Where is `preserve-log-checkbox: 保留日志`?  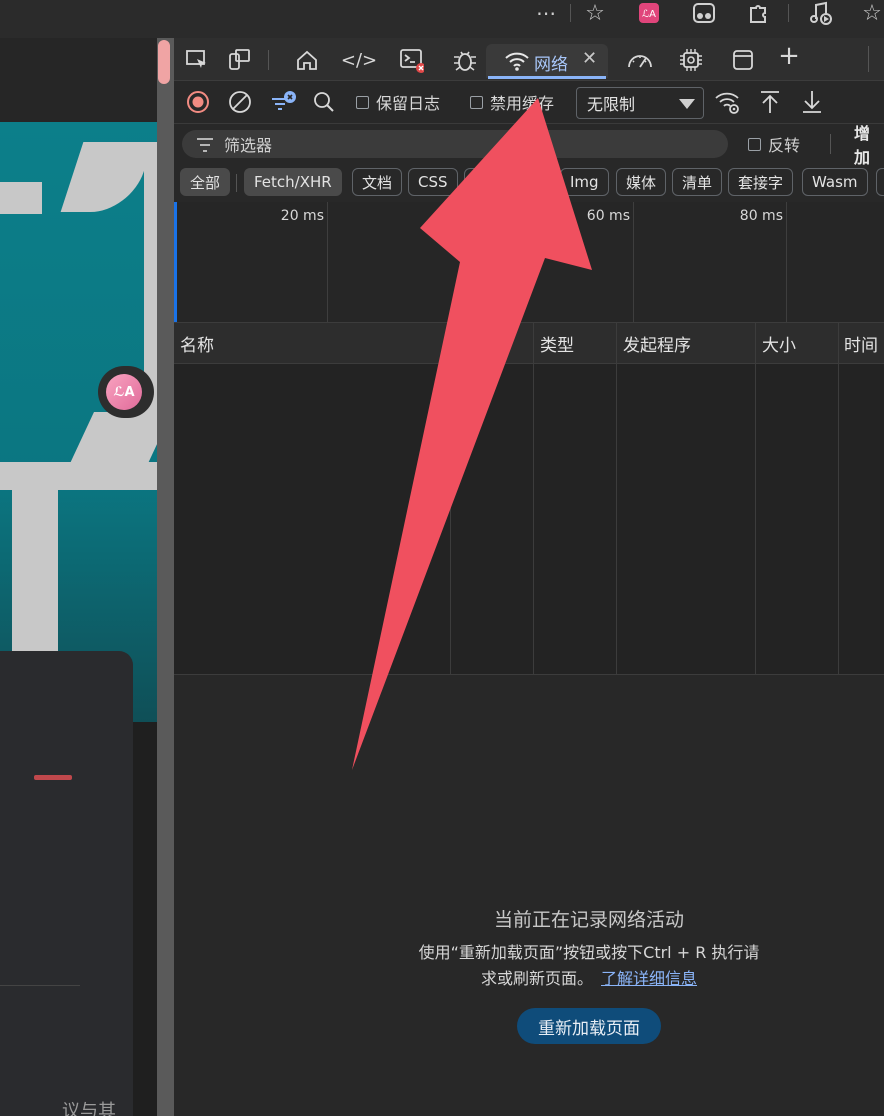 preserve-log-checkbox: 保留日志 is located at coordinates (398, 102).